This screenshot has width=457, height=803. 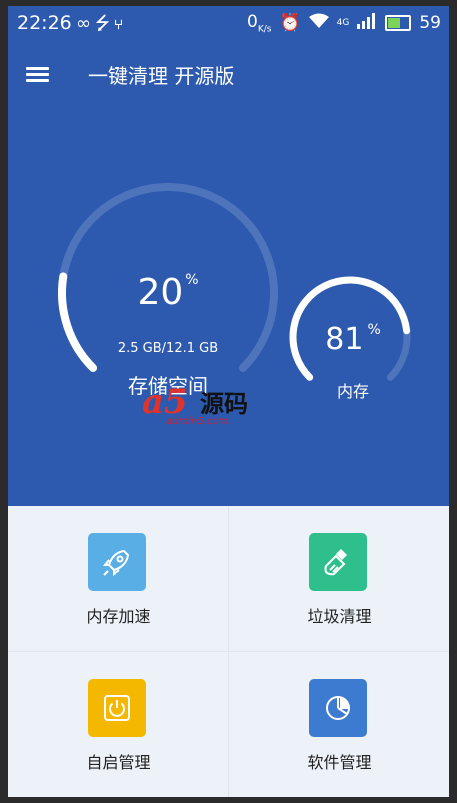 I want to click on battery-icon, so click(x=398, y=23).